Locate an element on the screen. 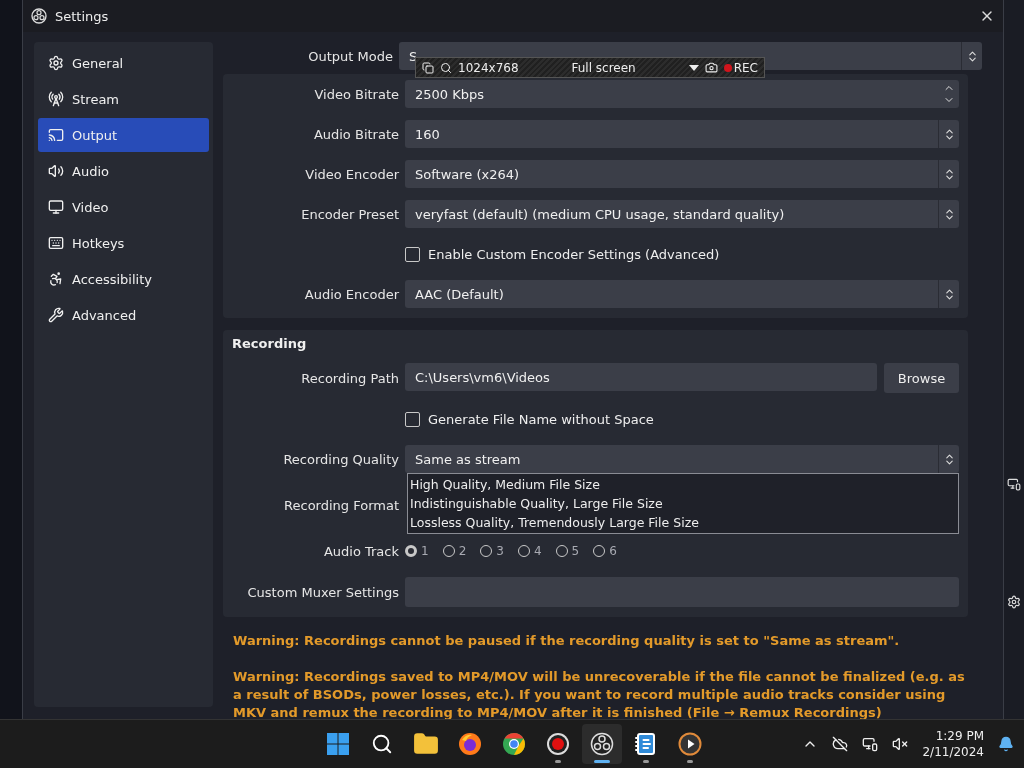 This screenshot has width=1024, height=768. warning-text: Warning: Recordings saved to MP4/MOV will be unrecoverable if the file cannot be finalized (e.g. as a result of BSODs, power losses, etc.). If you want to record multiple audio tracks consider using MKV and remux the recording to MP4/MOV after it is finished (File → Remux Recordings) is located at coordinates (599, 695).